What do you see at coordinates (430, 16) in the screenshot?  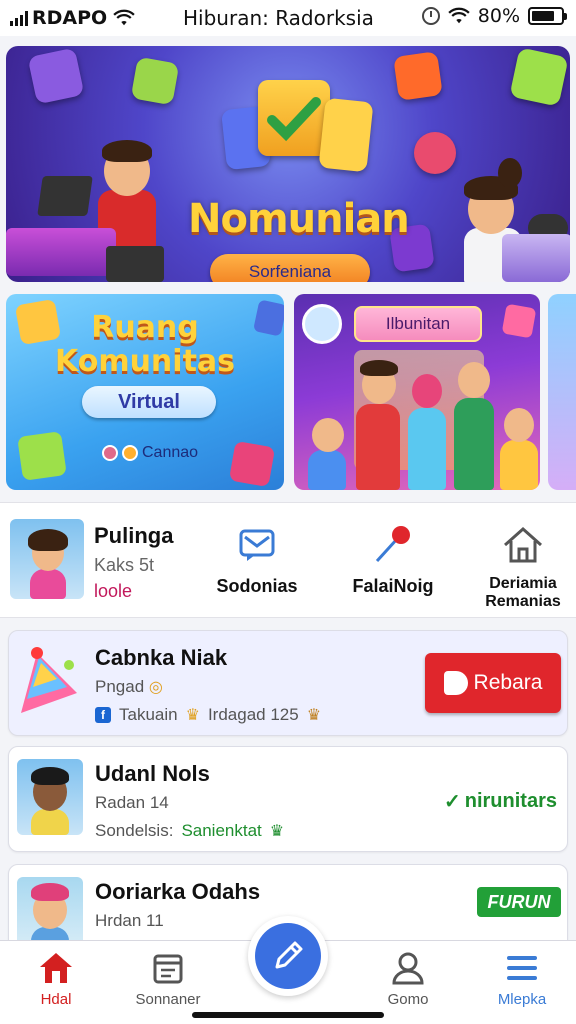 I see `alarm-icon` at bounding box center [430, 16].